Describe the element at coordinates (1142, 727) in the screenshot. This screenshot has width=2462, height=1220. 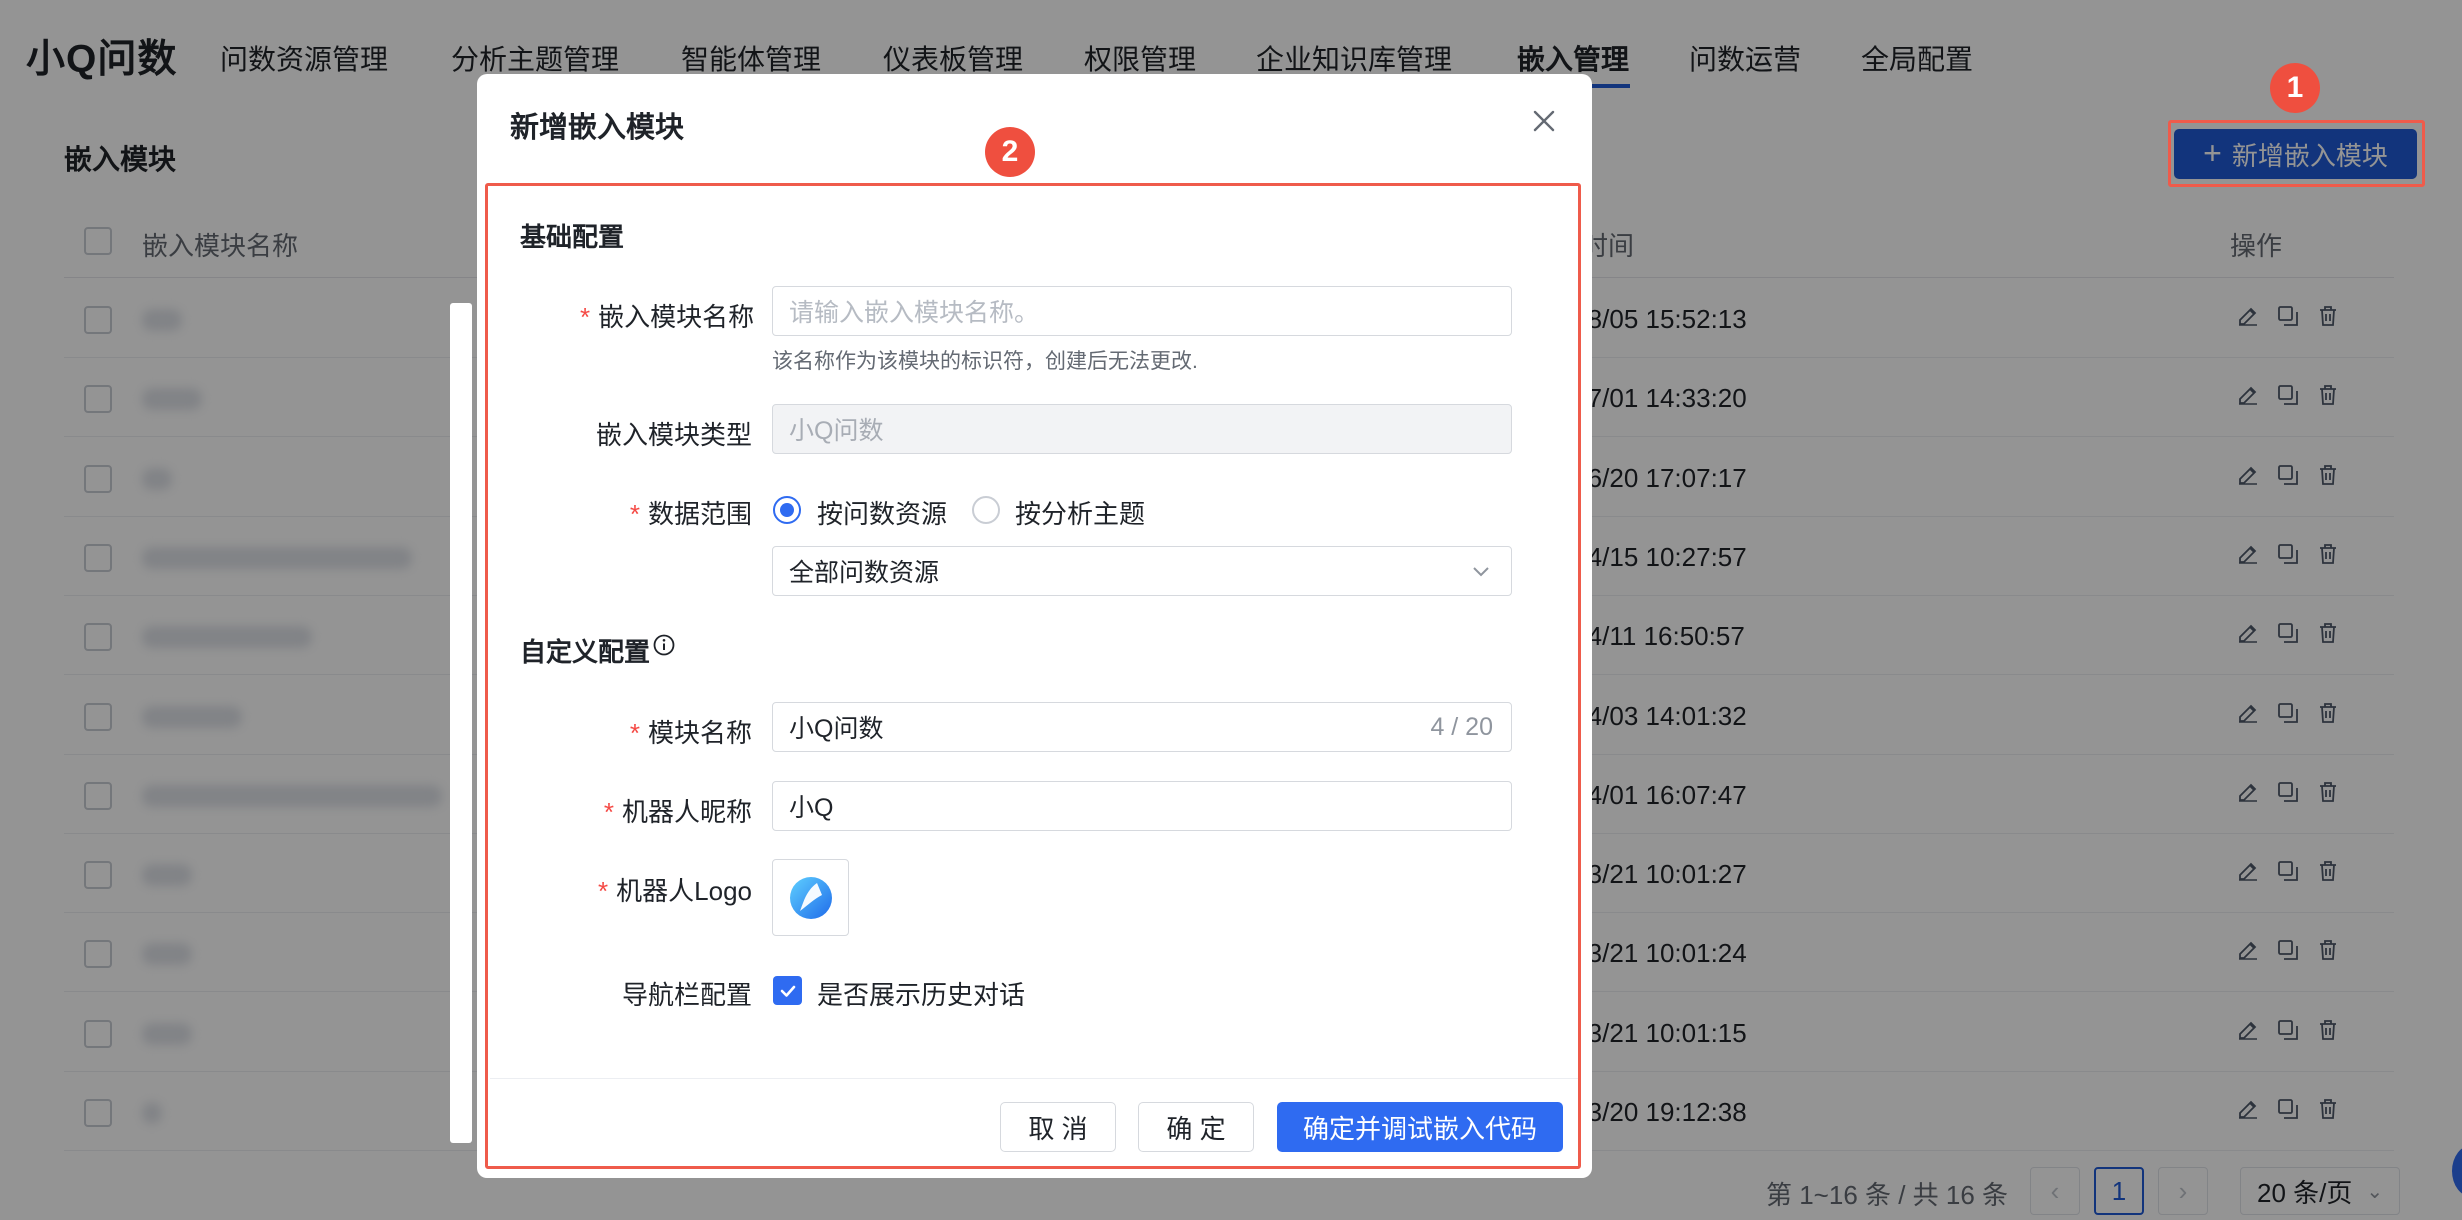
I see `module-name-input: 小Q问数 4 / 20` at that location.